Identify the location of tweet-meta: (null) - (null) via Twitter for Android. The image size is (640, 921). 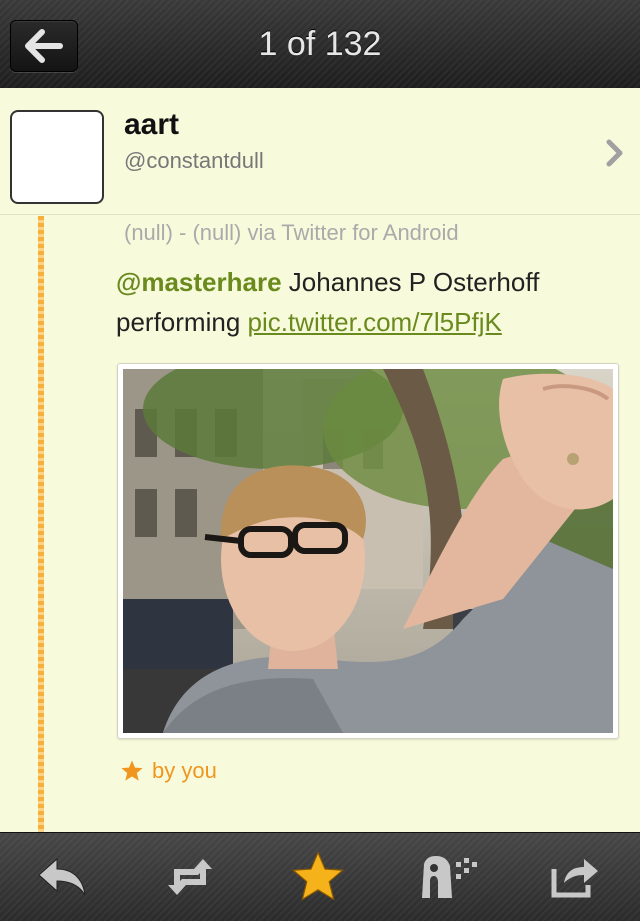
(291, 232).